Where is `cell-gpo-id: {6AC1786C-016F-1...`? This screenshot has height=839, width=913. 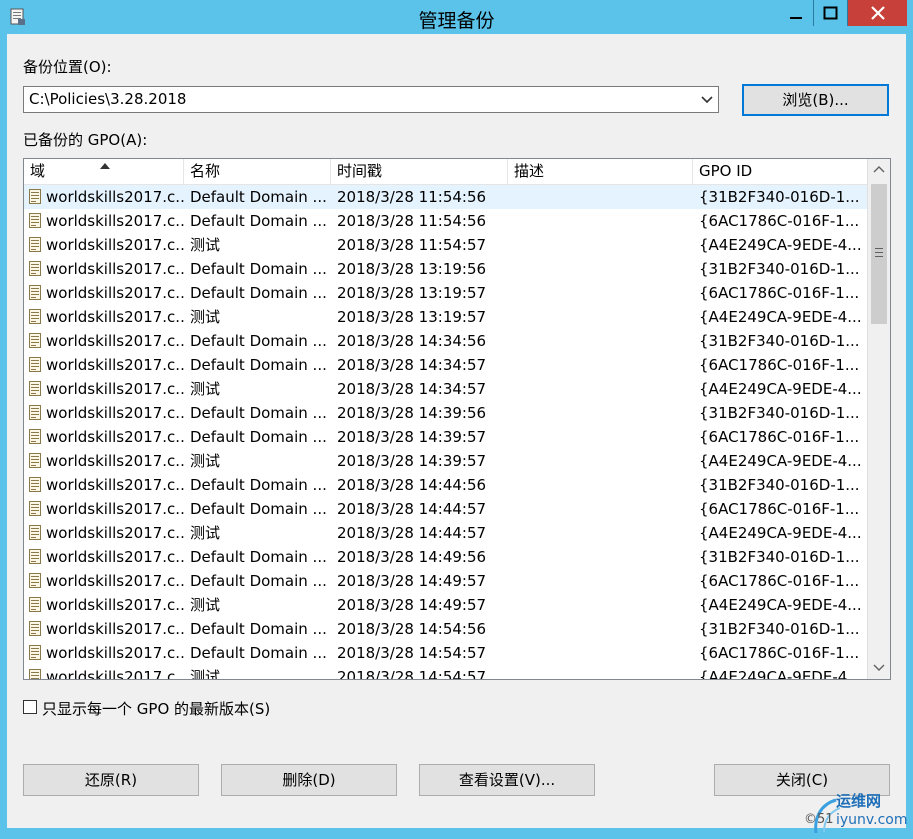 cell-gpo-id: {6AC1786C-016F-1... is located at coordinates (779, 365).